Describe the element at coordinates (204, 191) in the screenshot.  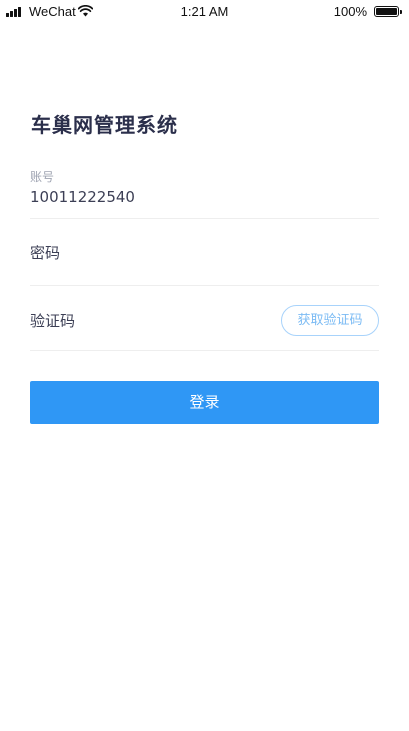
I see `account-field: 账号 10011222540` at that location.